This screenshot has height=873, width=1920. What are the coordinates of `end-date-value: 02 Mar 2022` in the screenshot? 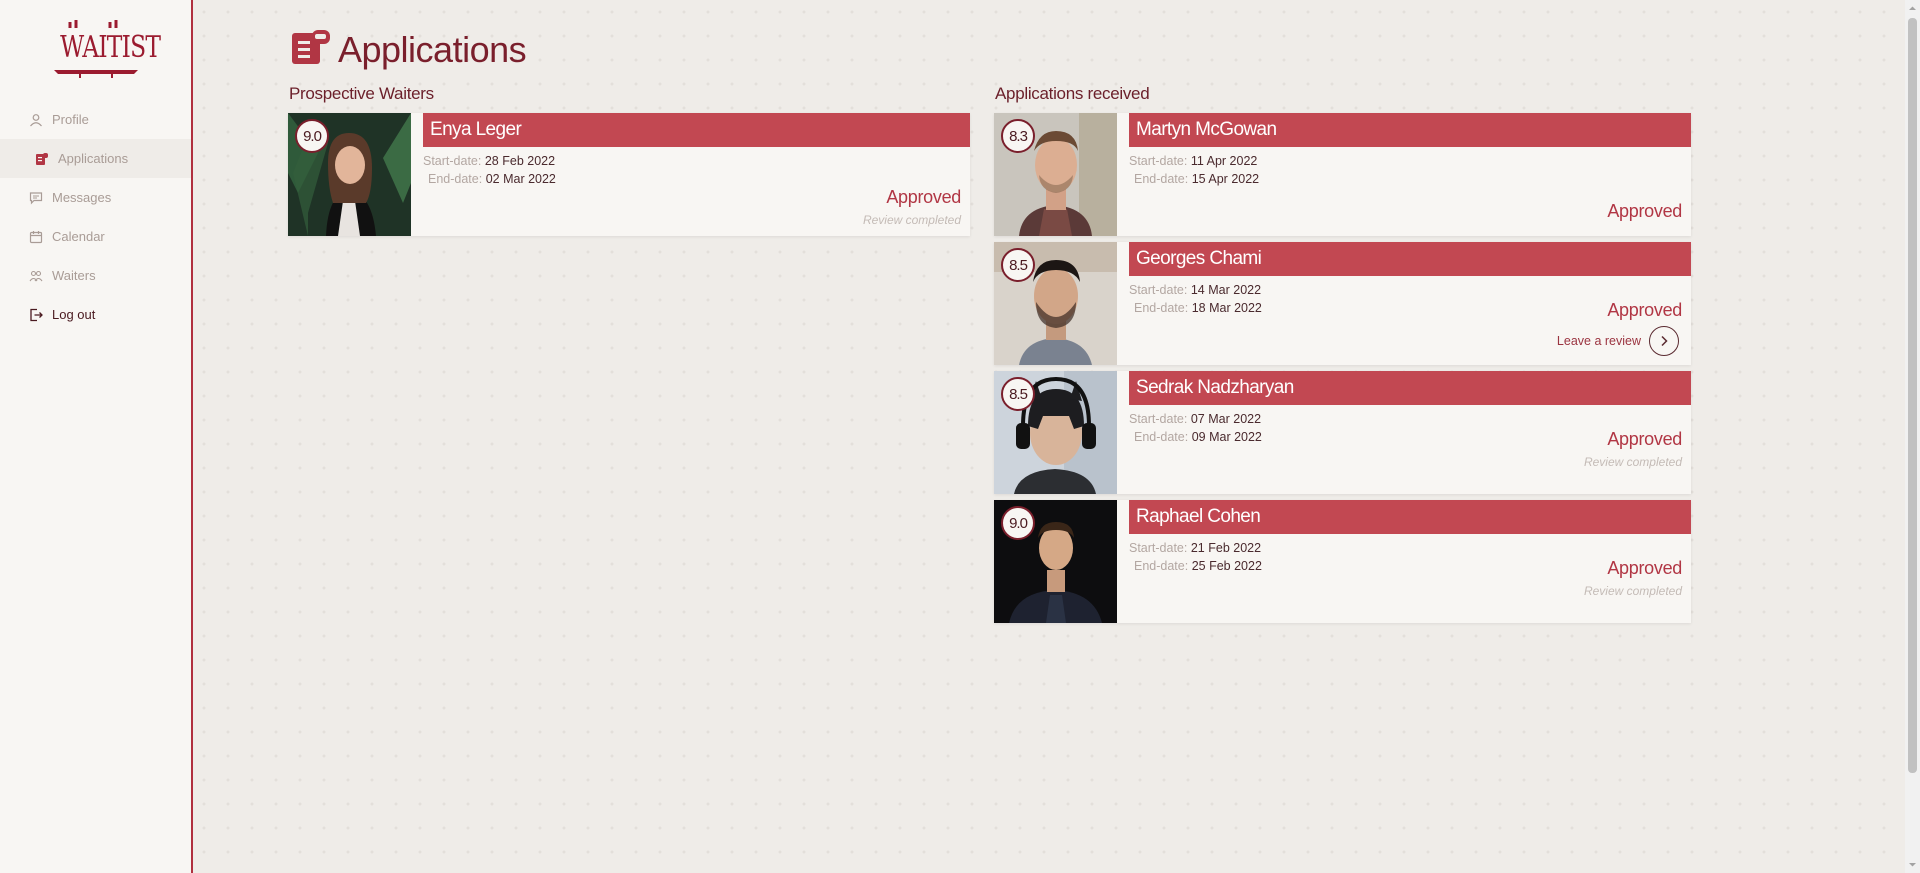 It's located at (520, 179).